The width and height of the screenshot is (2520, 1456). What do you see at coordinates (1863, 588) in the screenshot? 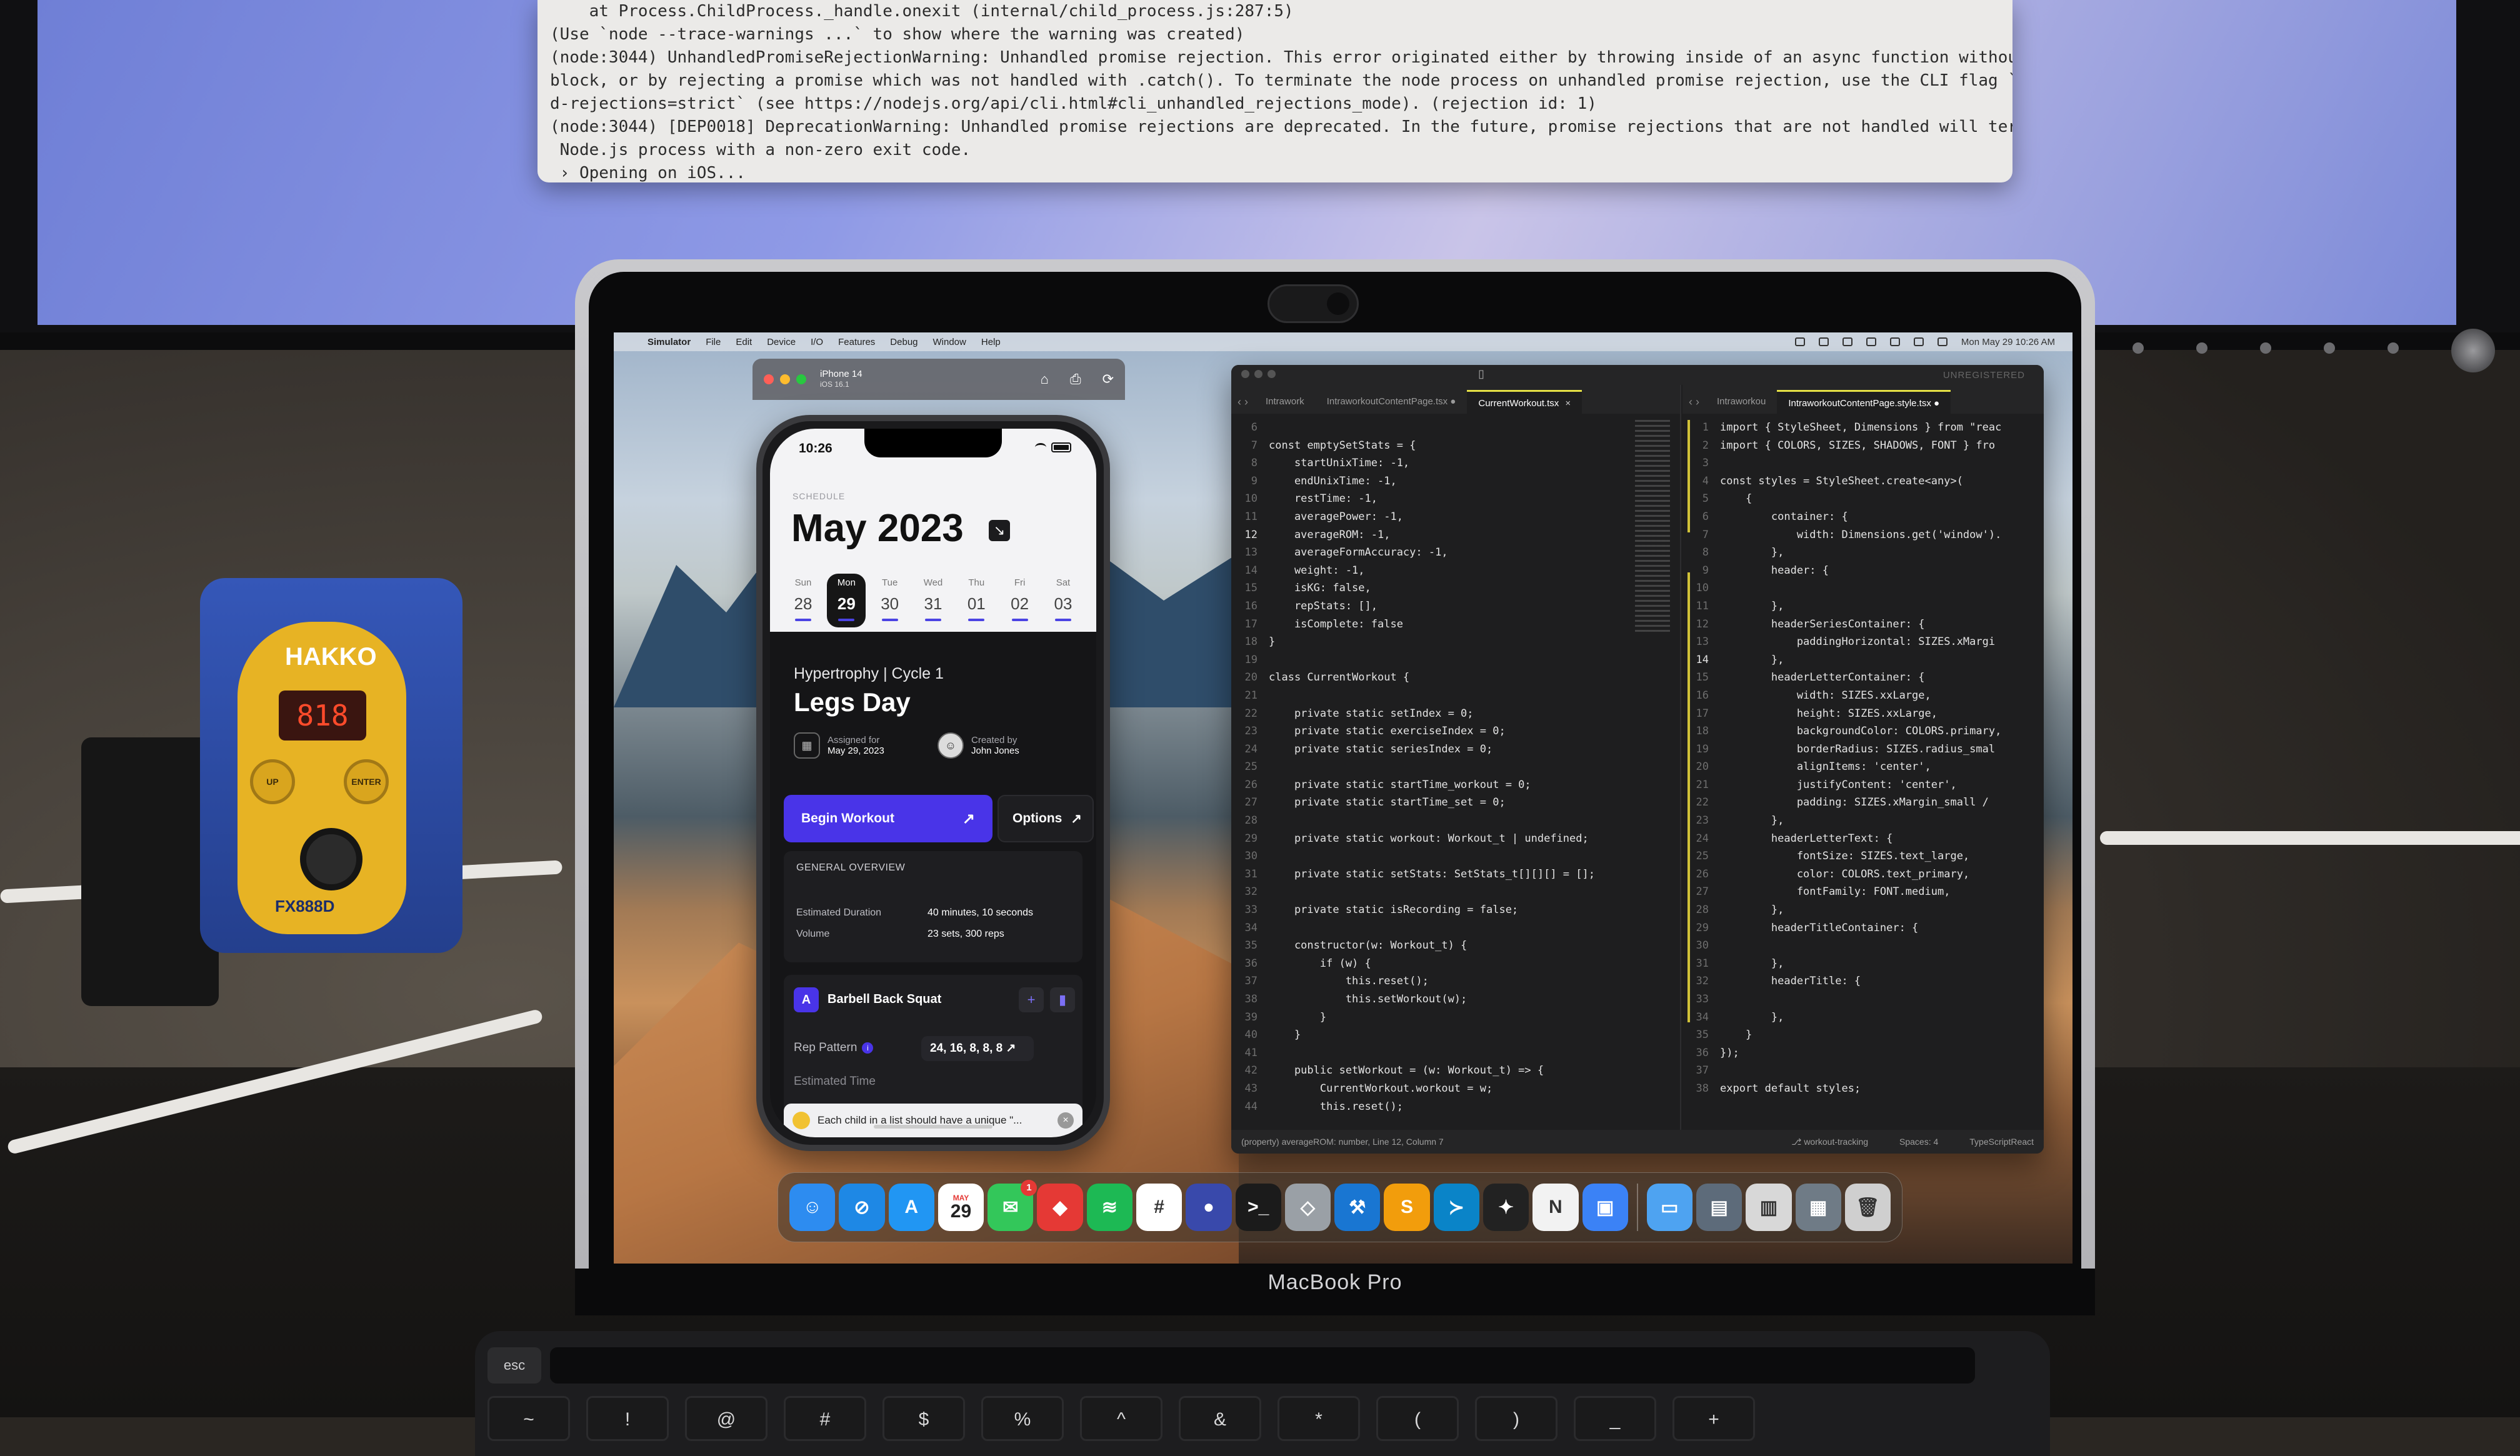
I see `code-line: 10` at bounding box center [1863, 588].